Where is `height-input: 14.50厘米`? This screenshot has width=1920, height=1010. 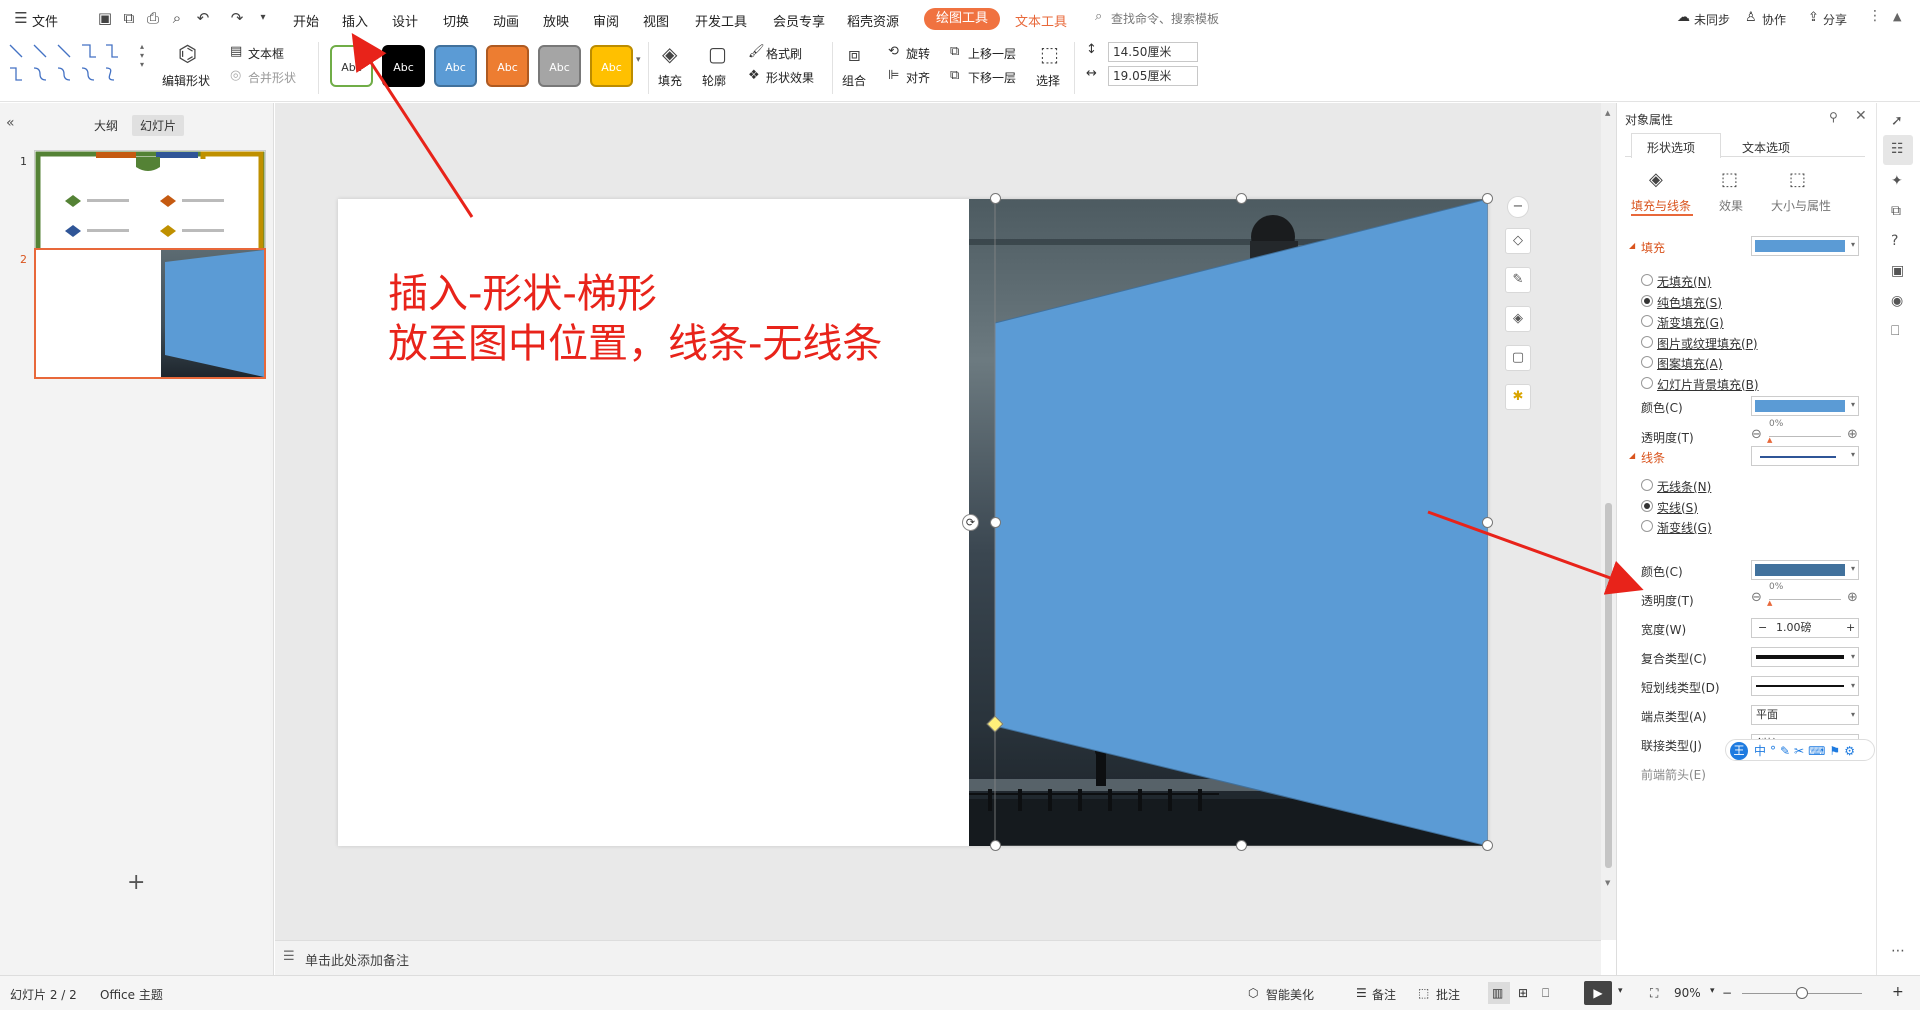
height-input: 14.50厘米 is located at coordinates (1153, 52).